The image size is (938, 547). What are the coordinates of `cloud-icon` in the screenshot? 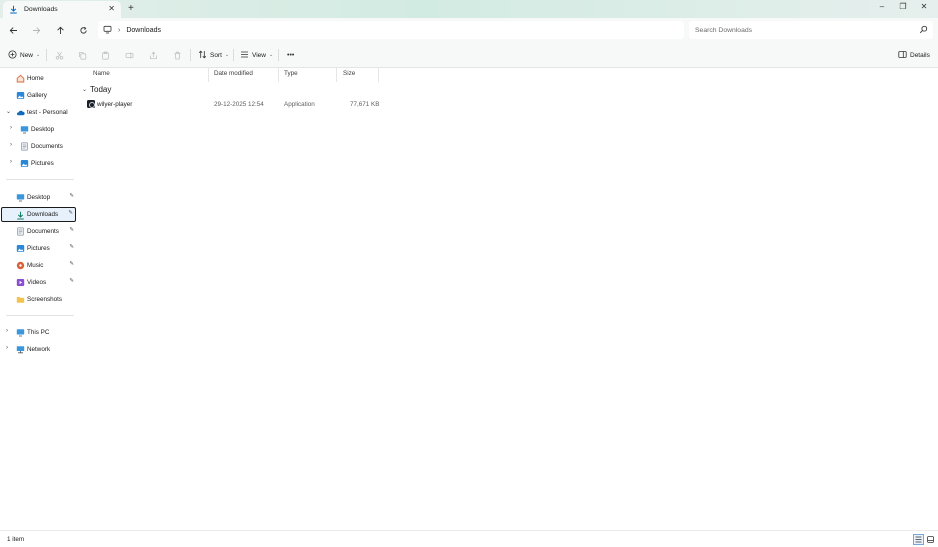 It's located at (20, 112).